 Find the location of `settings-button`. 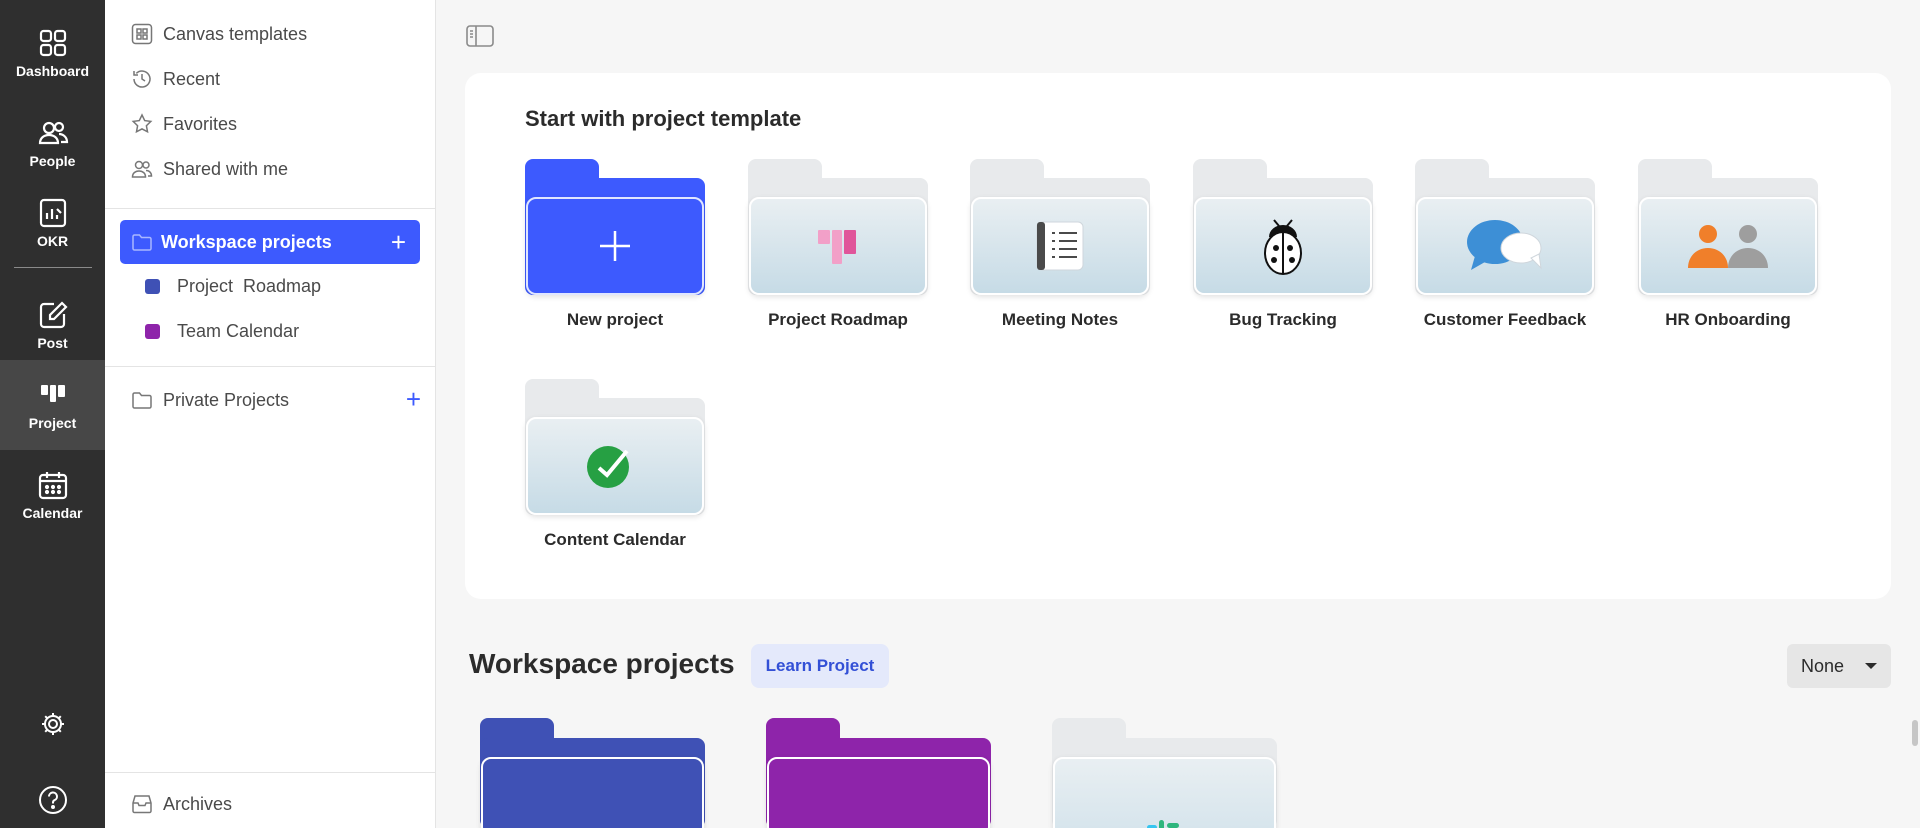

settings-button is located at coordinates (52, 724).